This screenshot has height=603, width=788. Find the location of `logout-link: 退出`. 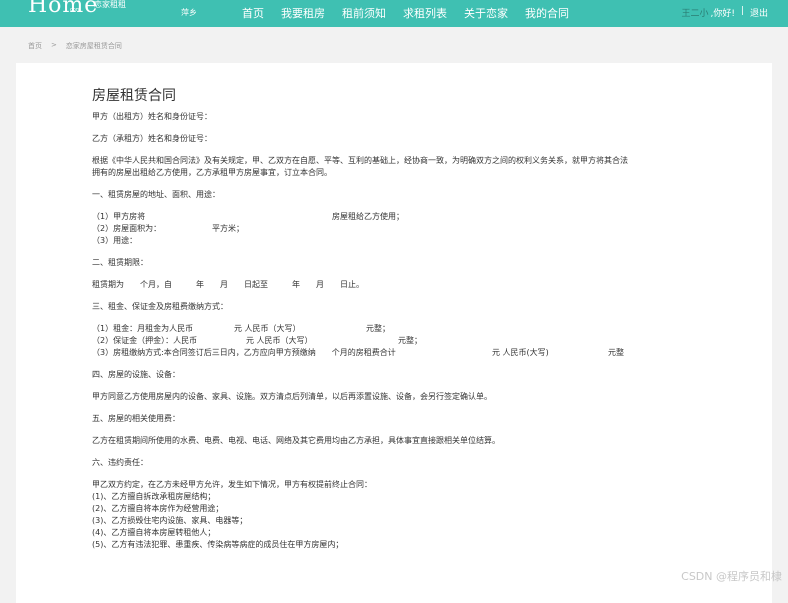

logout-link: 退出 is located at coordinates (759, 12).